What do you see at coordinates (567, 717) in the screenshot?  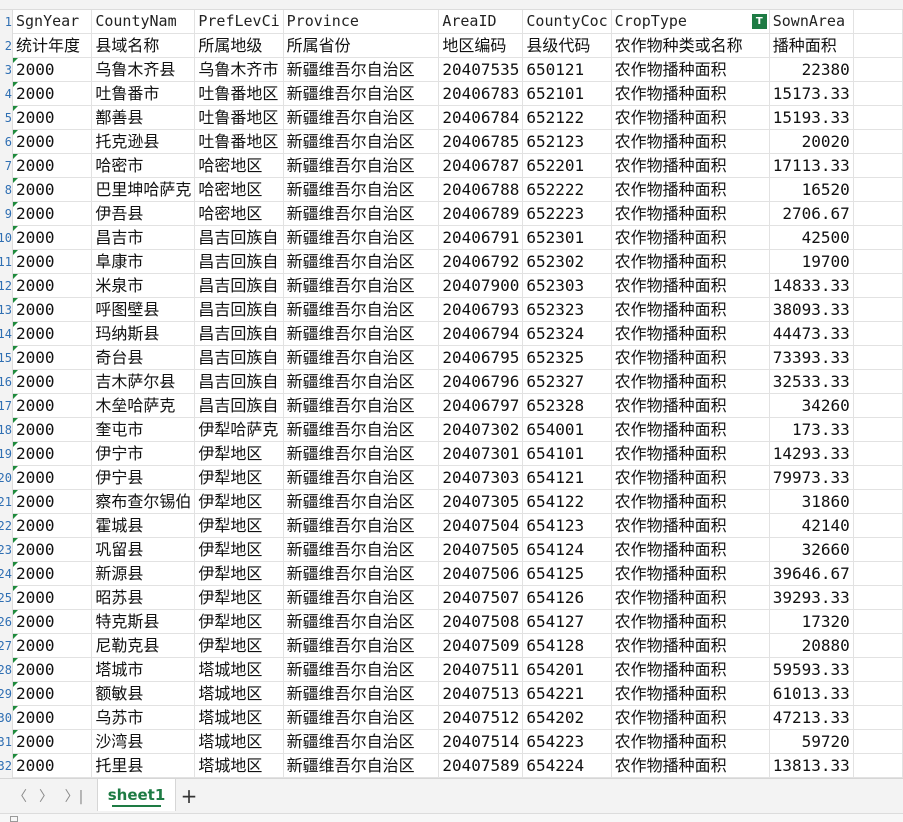 I see `table-cell: 654202` at bounding box center [567, 717].